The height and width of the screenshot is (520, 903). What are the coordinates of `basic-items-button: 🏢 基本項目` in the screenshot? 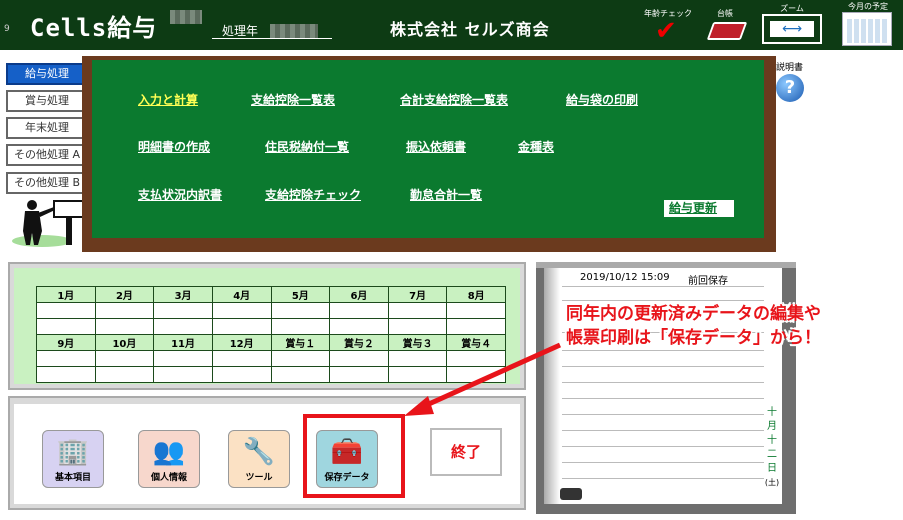 It's located at (73, 459).